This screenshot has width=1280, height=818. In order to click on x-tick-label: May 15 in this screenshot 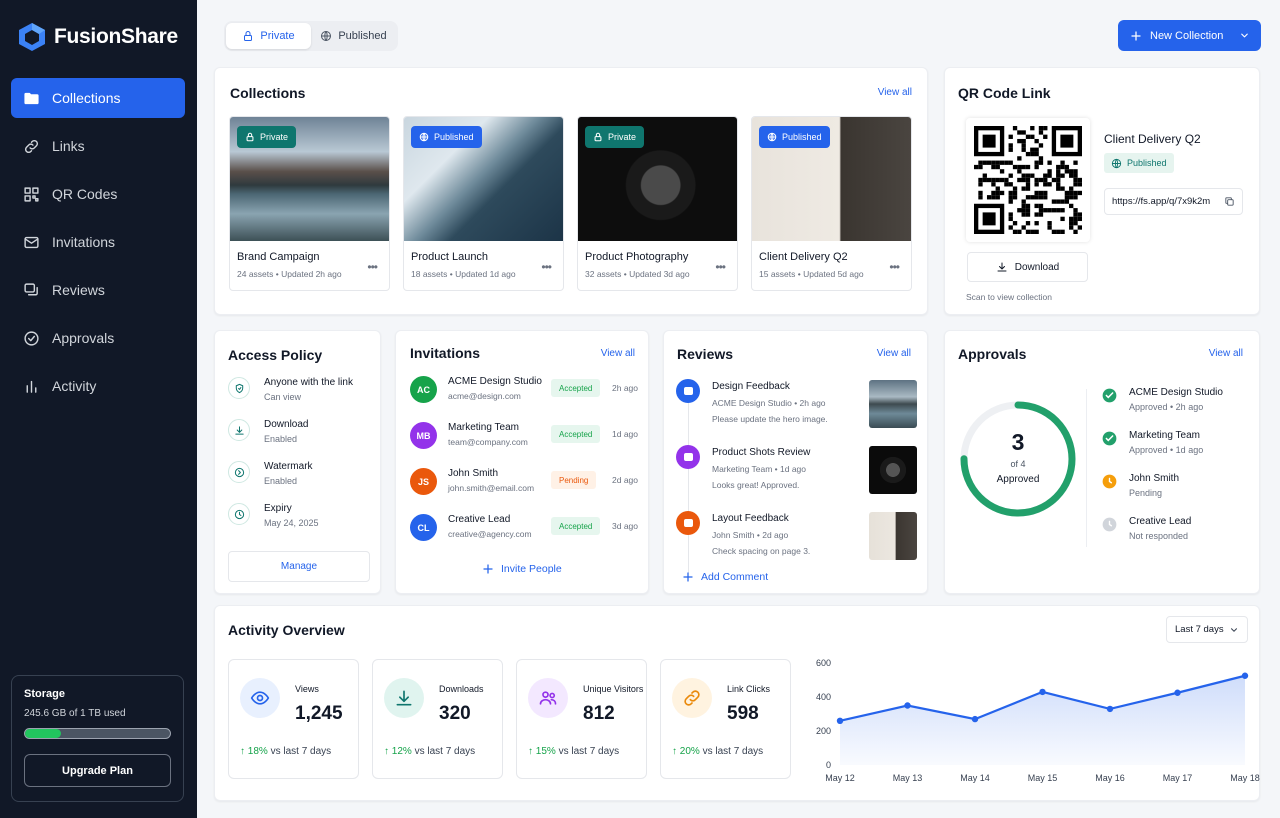, I will do `click(1043, 778)`.